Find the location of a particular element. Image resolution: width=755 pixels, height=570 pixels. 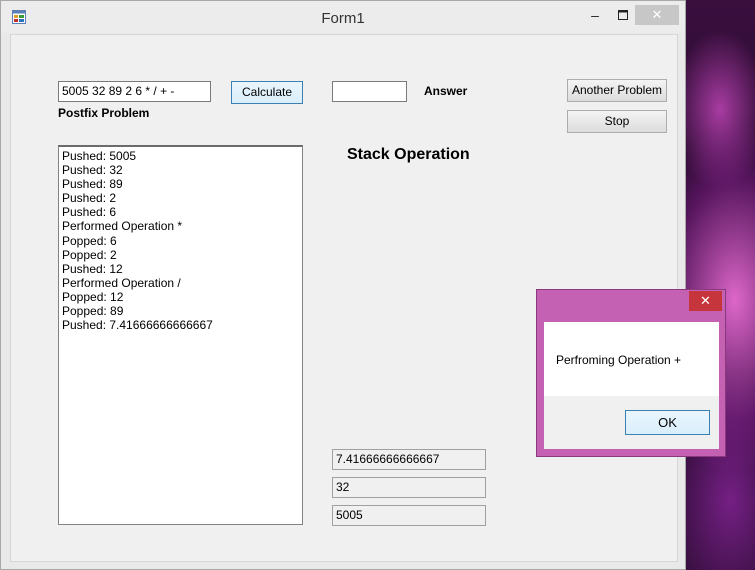

close-button: ✕ is located at coordinates (657, 15).